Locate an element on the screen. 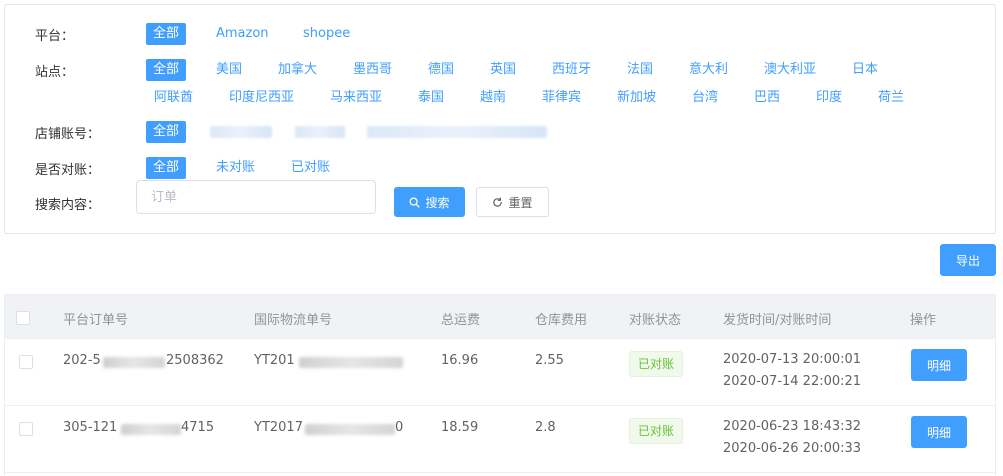 This screenshot has width=1003, height=476. platform-order-prefix: 202-5 is located at coordinates (82, 360).